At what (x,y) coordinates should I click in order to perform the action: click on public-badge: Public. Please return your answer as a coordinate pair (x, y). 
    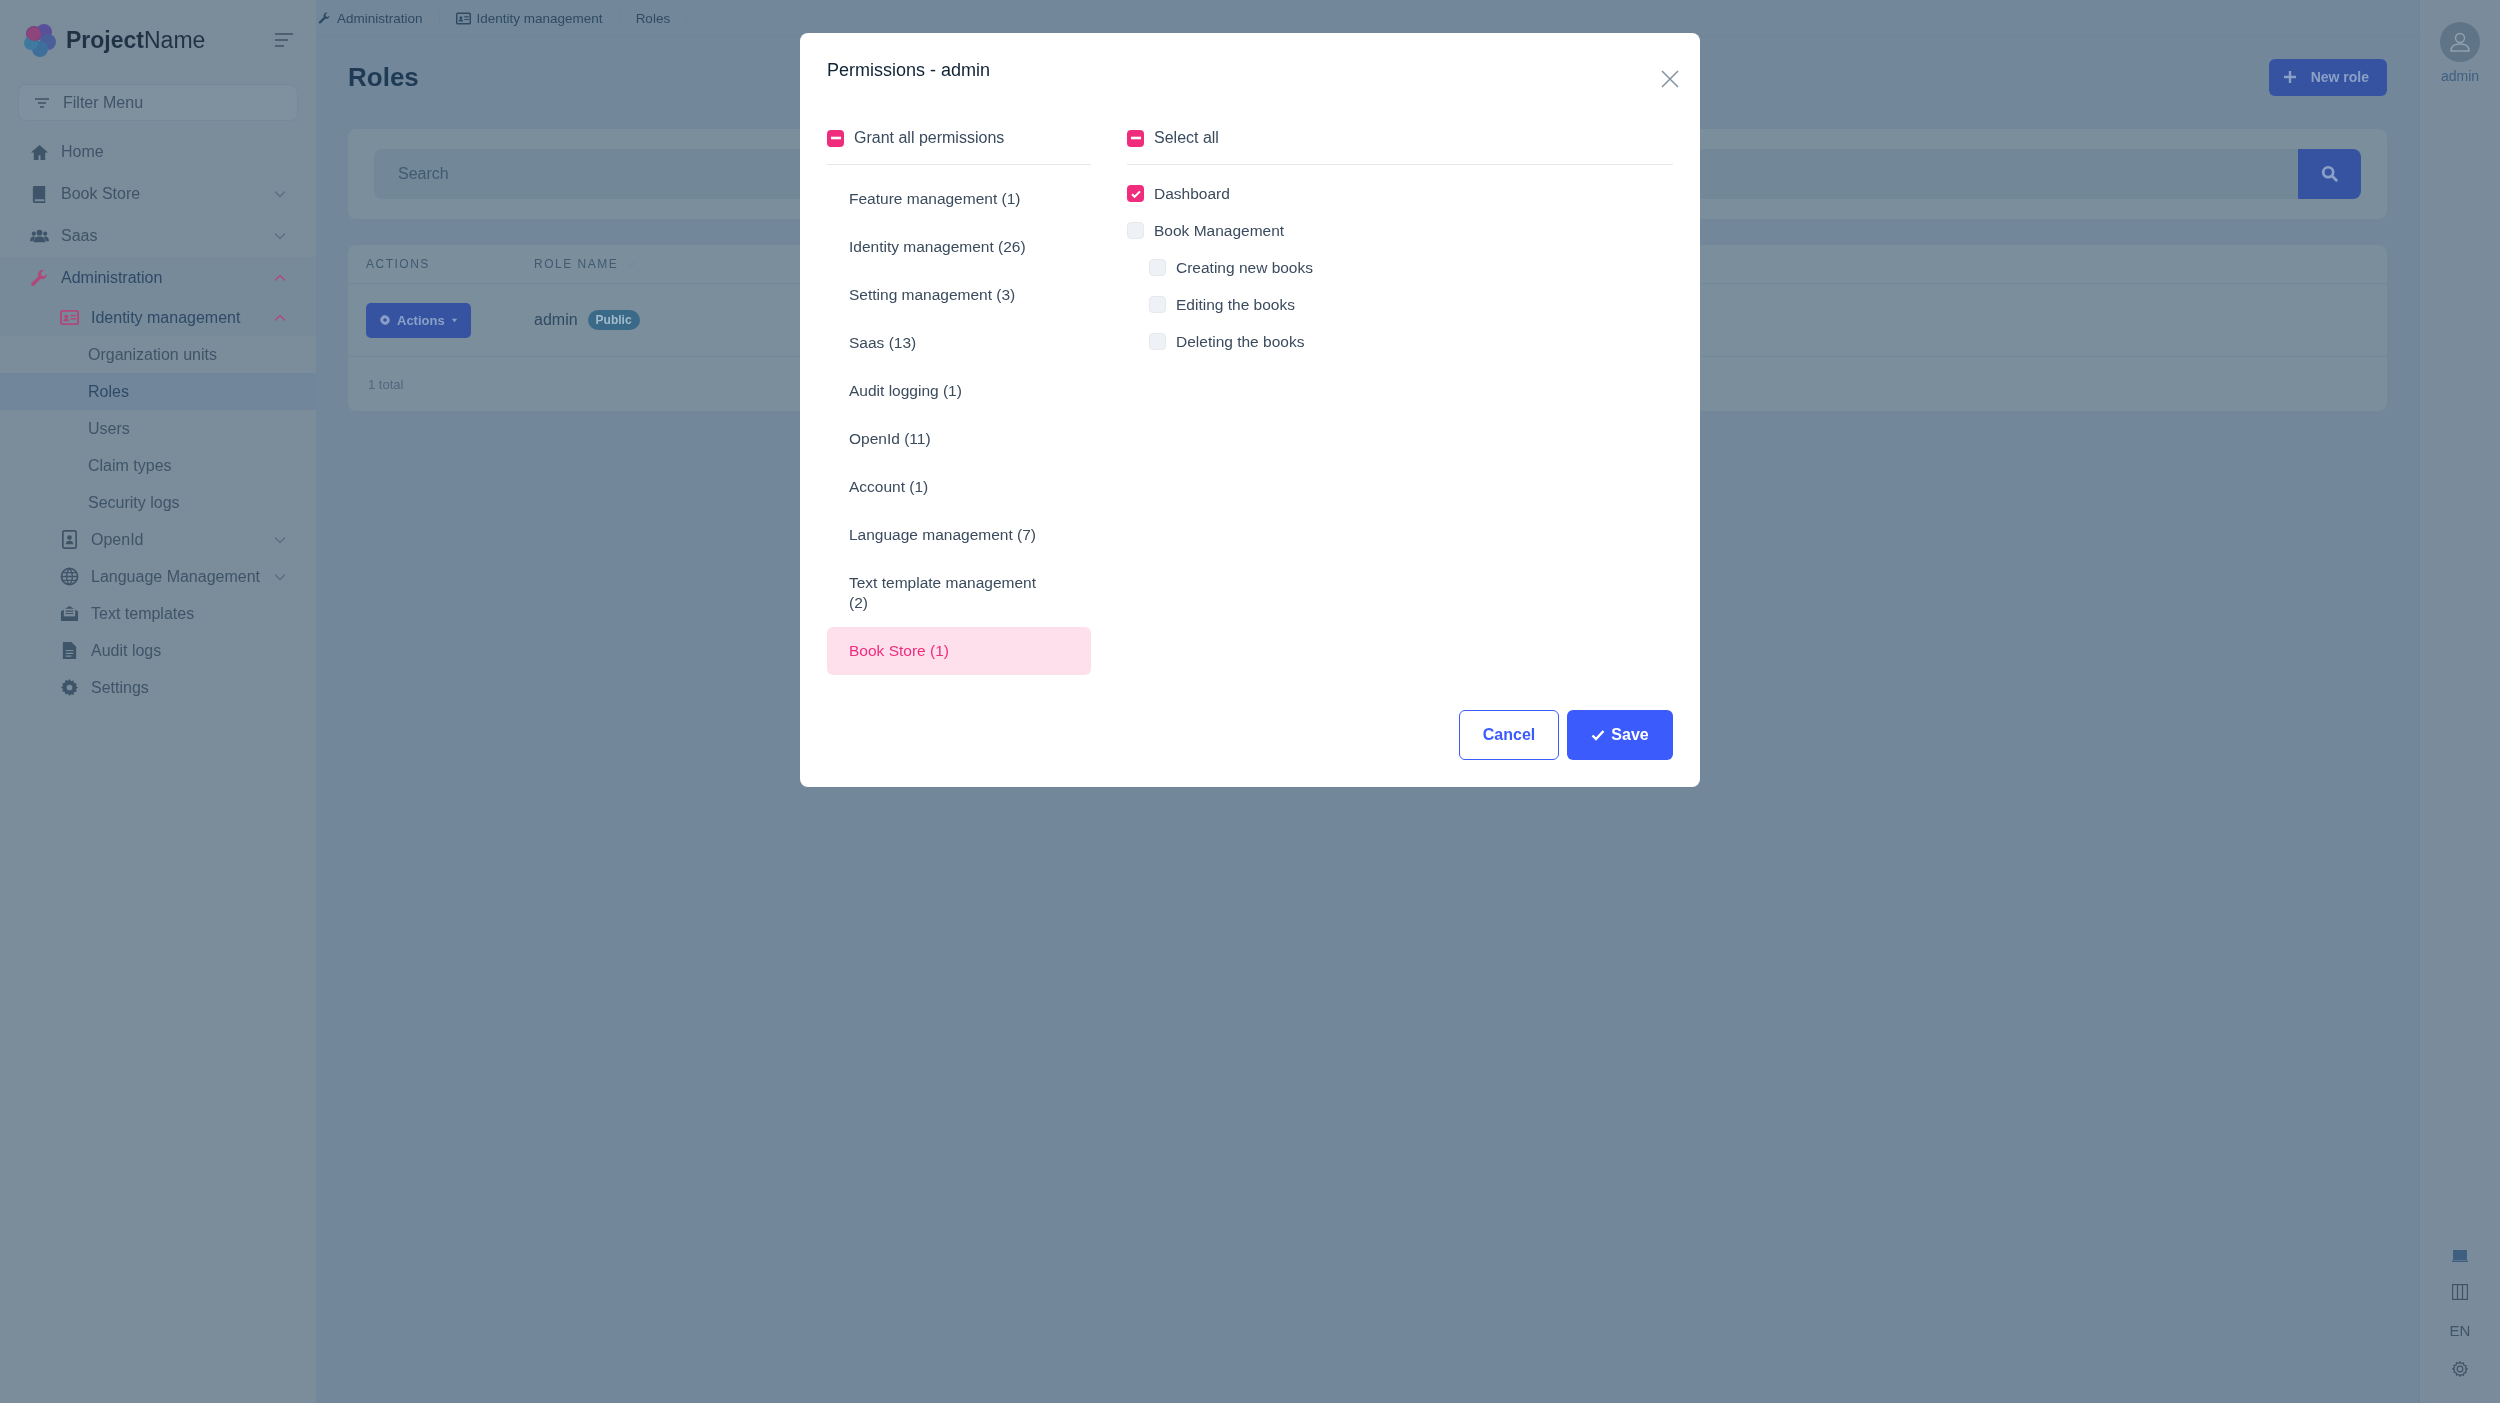
    Looking at the image, I should click on (613, 320).